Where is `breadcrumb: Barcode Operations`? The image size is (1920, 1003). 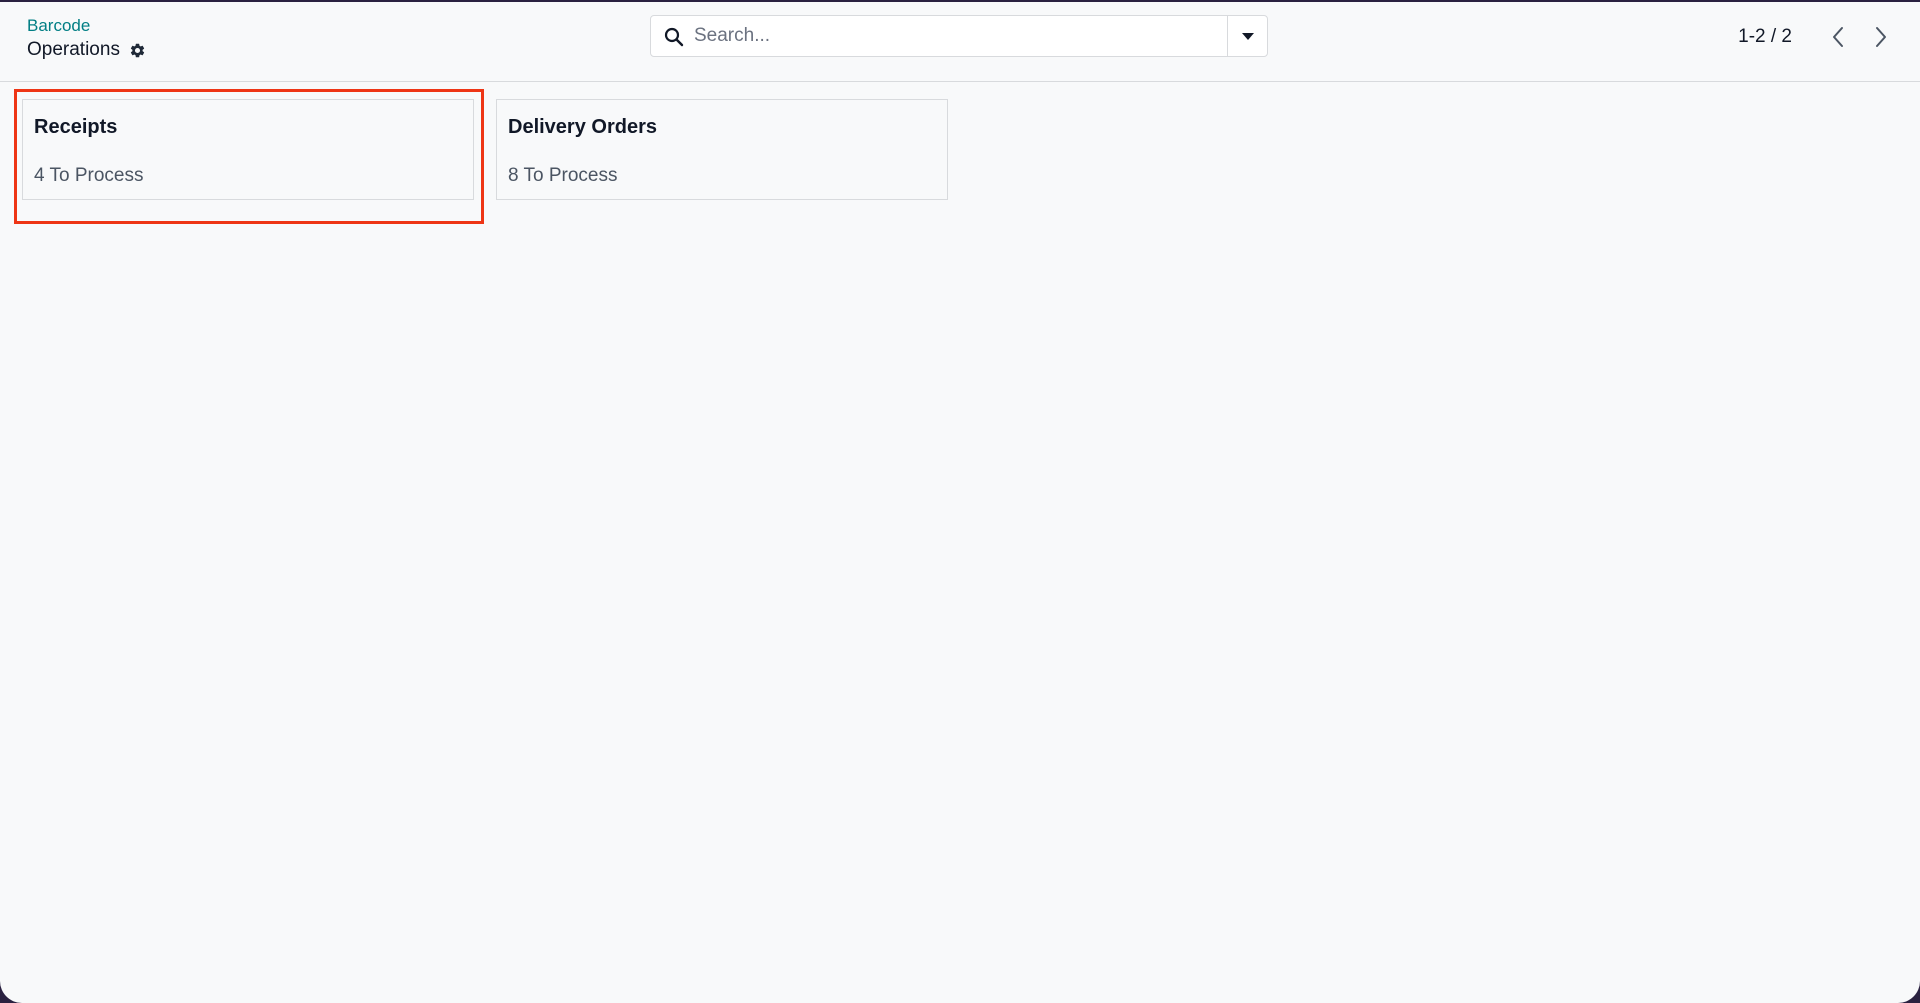
breadcrumb: Barcode Operations is located at coordinates (86, 38).